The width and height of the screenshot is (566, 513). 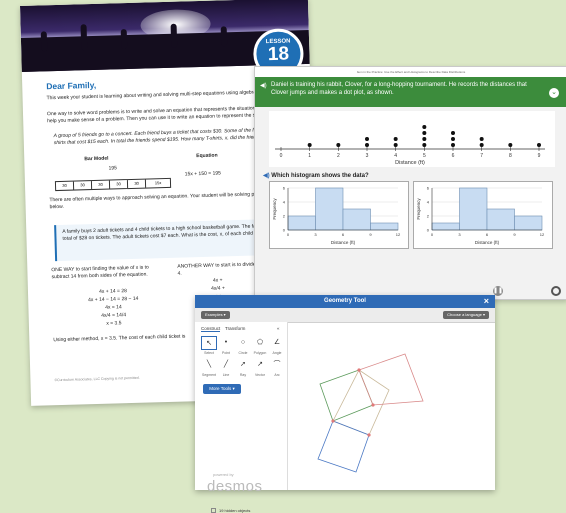 What do you see at coordinates (412, 139) in the screenshot?
I see `dot-plot: 0 1 2 3 4 5 6 7 8 9 Distance (ft)` at bounding box center [412, 139].